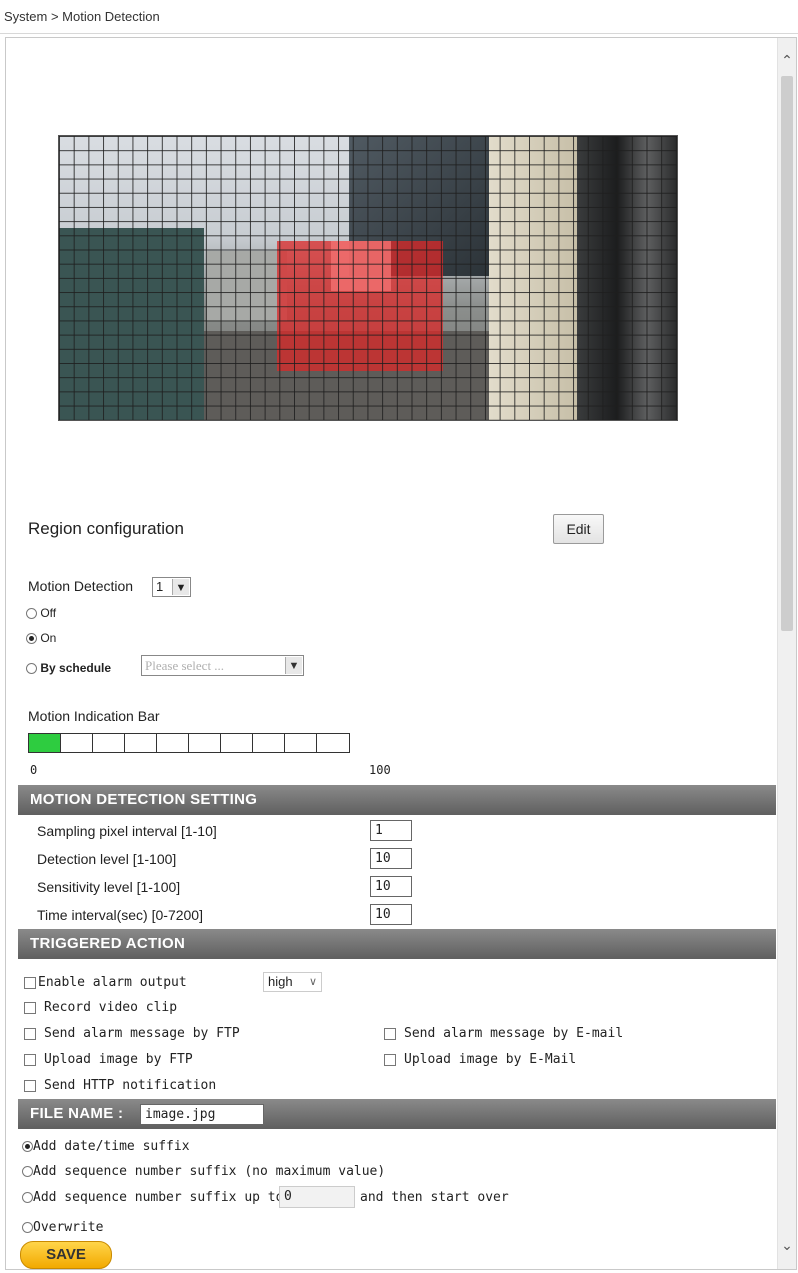 The width and height of the screenshot is (798, 1273). What do you see at coordinates (787, 60) in the screenshot?
I see `scroll-up-arrow-icon: ⌃` at bounding box center [787, 60].